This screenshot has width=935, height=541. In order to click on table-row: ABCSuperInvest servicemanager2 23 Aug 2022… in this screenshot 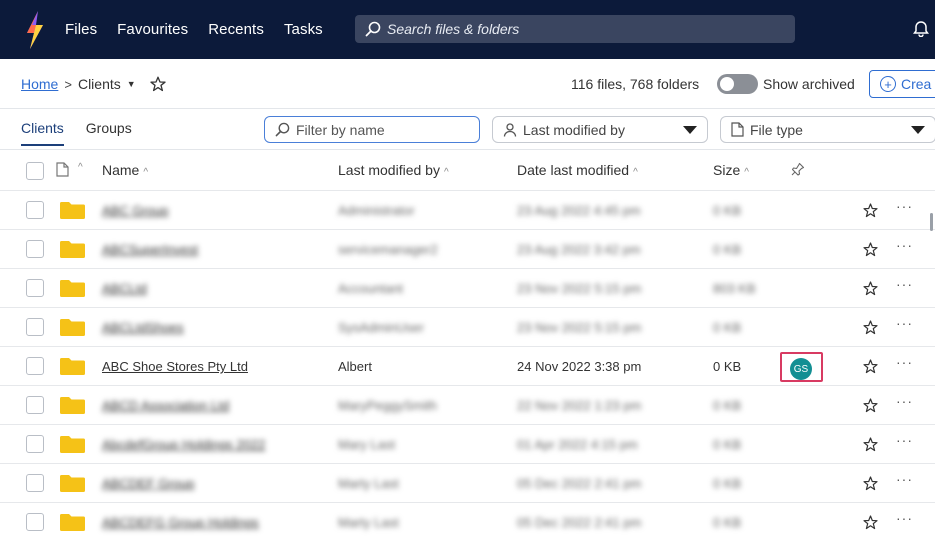, I will do `click(467, 248)`.